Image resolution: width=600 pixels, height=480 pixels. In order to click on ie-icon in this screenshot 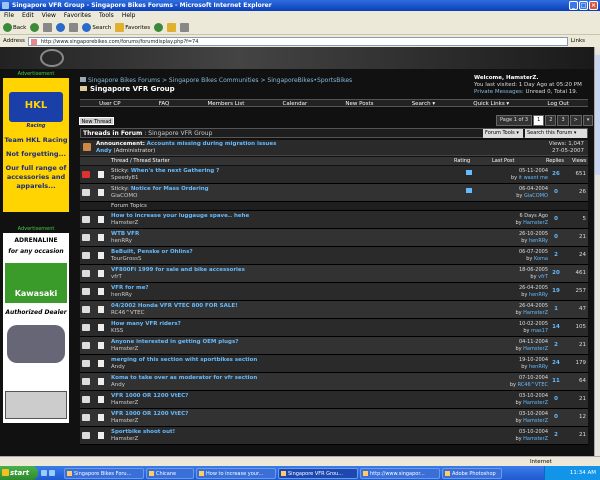, I will do `click(44, 473)`.